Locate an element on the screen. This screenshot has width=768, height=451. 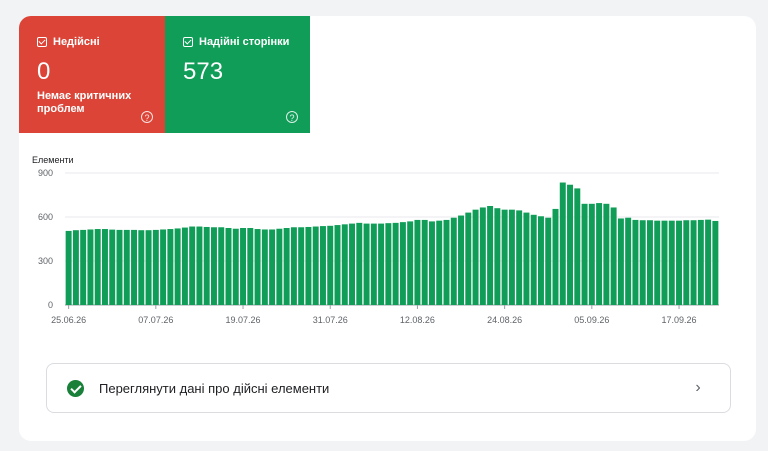
check-circle-icon is located at coordinates (75, 388).